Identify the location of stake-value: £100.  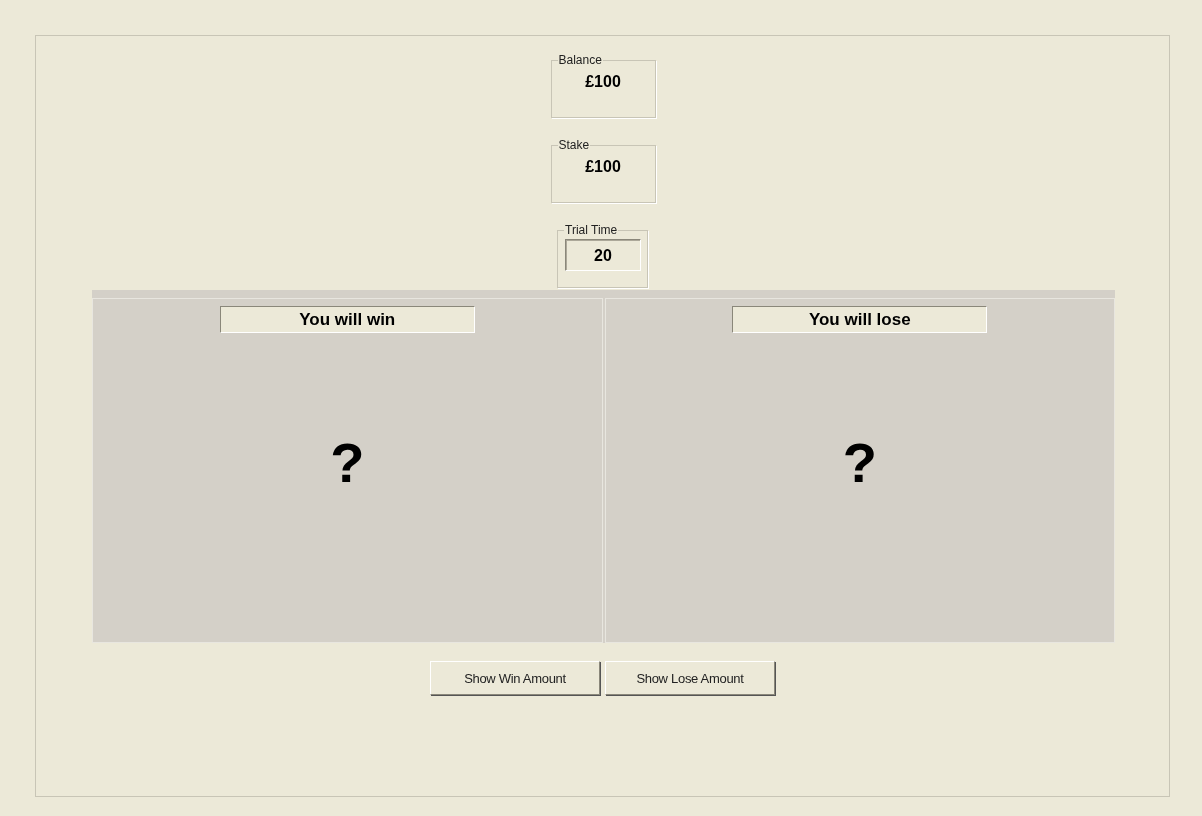
(603, 166).